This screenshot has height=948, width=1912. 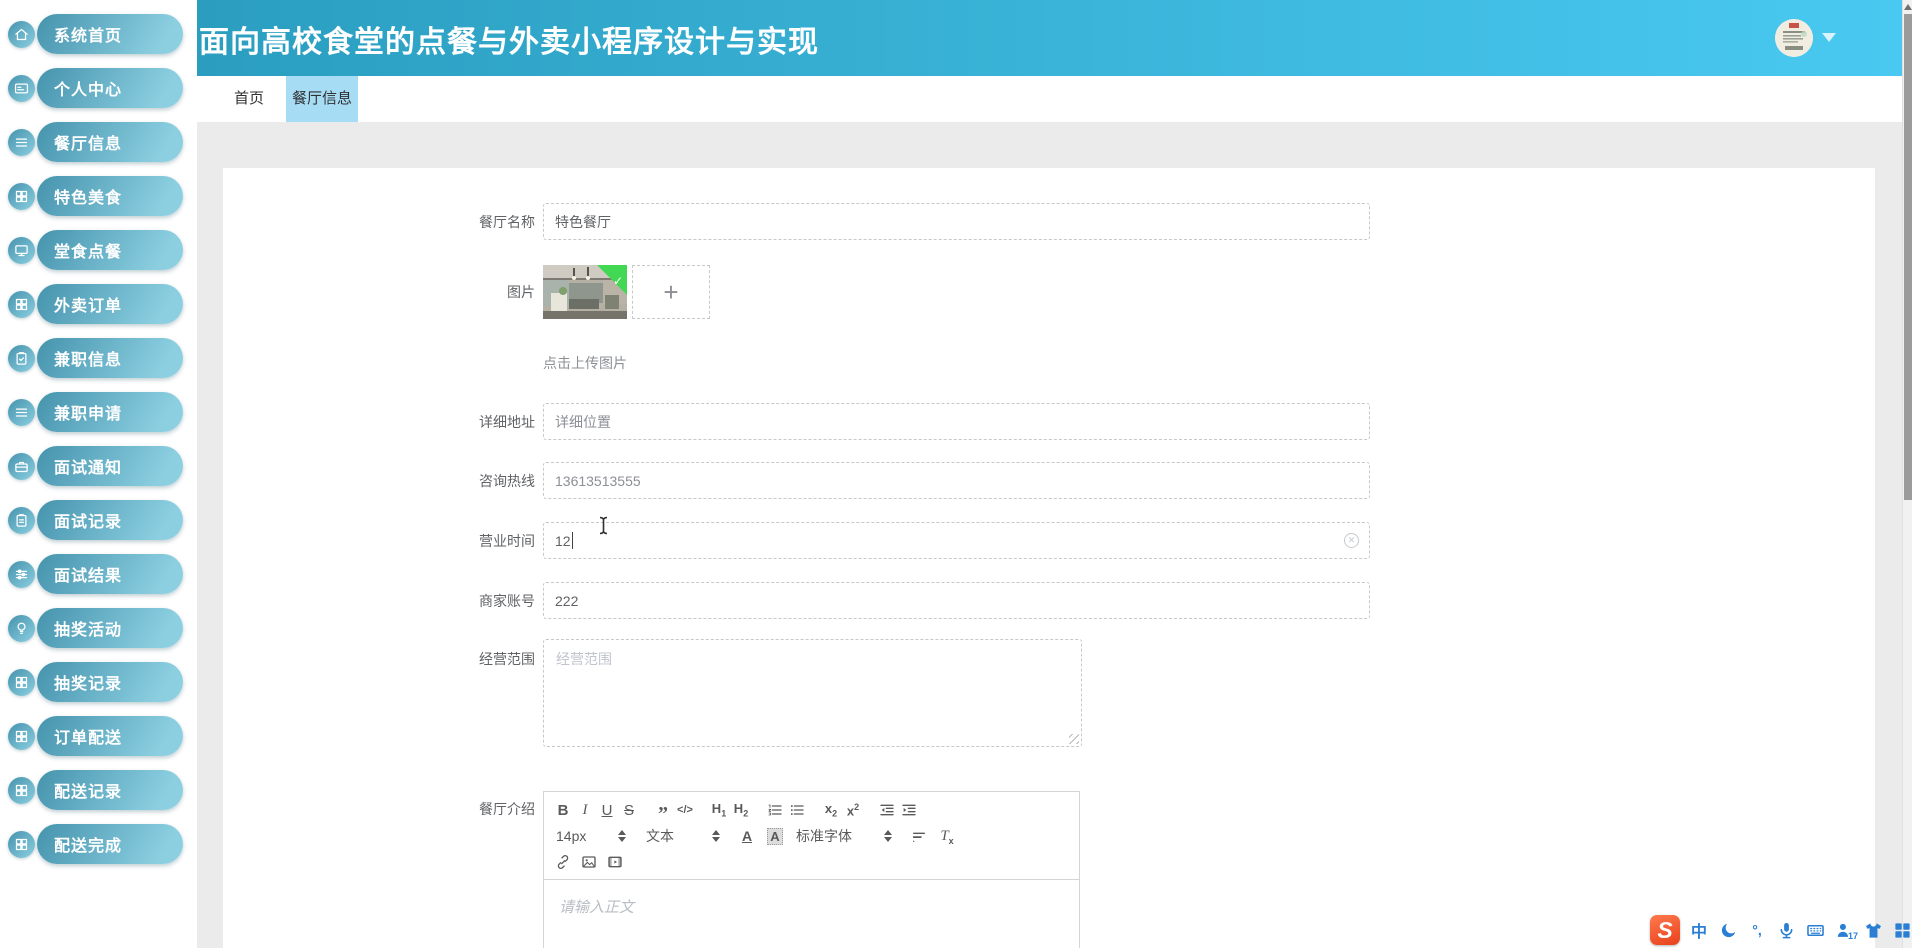 I want to click on sidebar-item-label: 面试结果, so click(x=110, y=574).